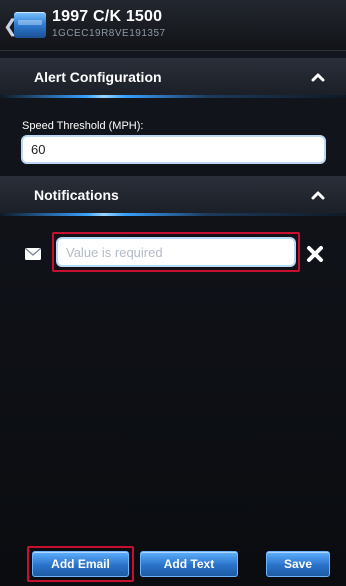 Image resolution: width=346 pixels, height=586 pixels. Describe the element at coordinates (298, 564) in the screenshot. I see `save-button: Save` at that location.